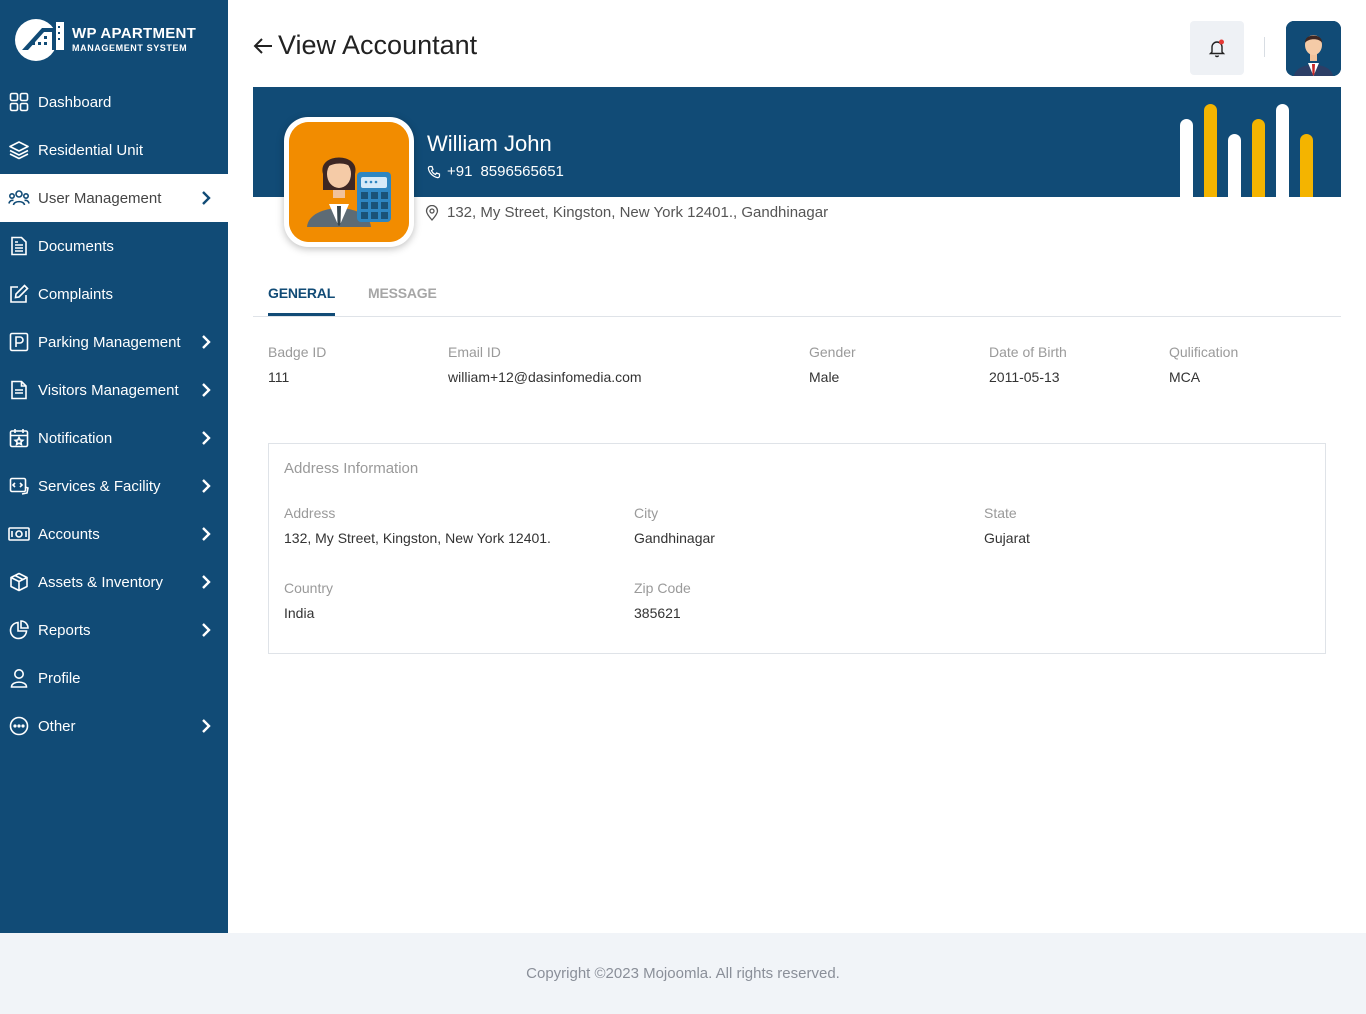 This screenshot has height=1014, width=1366. What do you see at coordinates (39, 40) in the screenshot?
I see `building-logo-icon` at bounding box center [39, 40].